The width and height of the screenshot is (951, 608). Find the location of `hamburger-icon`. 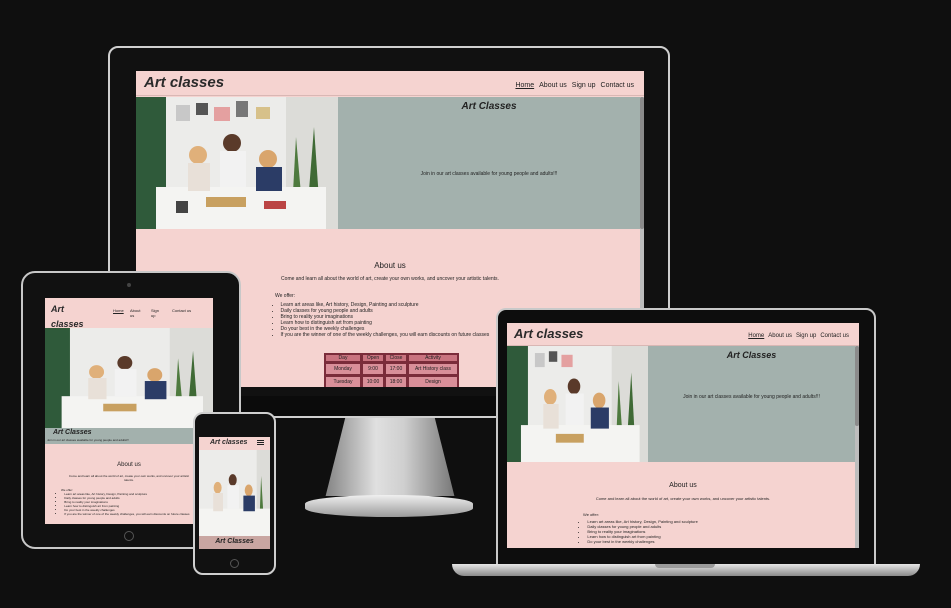

hamburger-icon is located at coordinates (260, 443).